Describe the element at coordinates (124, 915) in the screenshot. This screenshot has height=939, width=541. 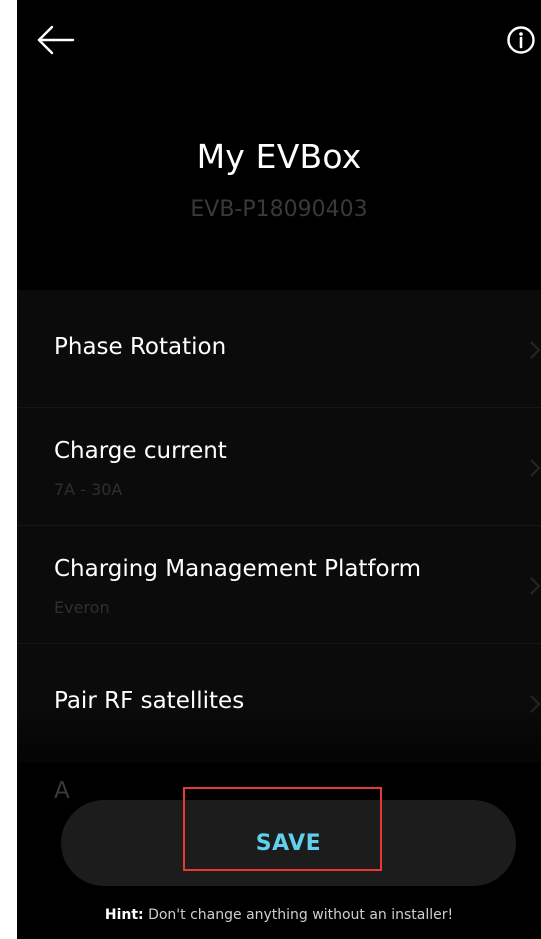
I see `hint-prefix: Hint:` at that location.